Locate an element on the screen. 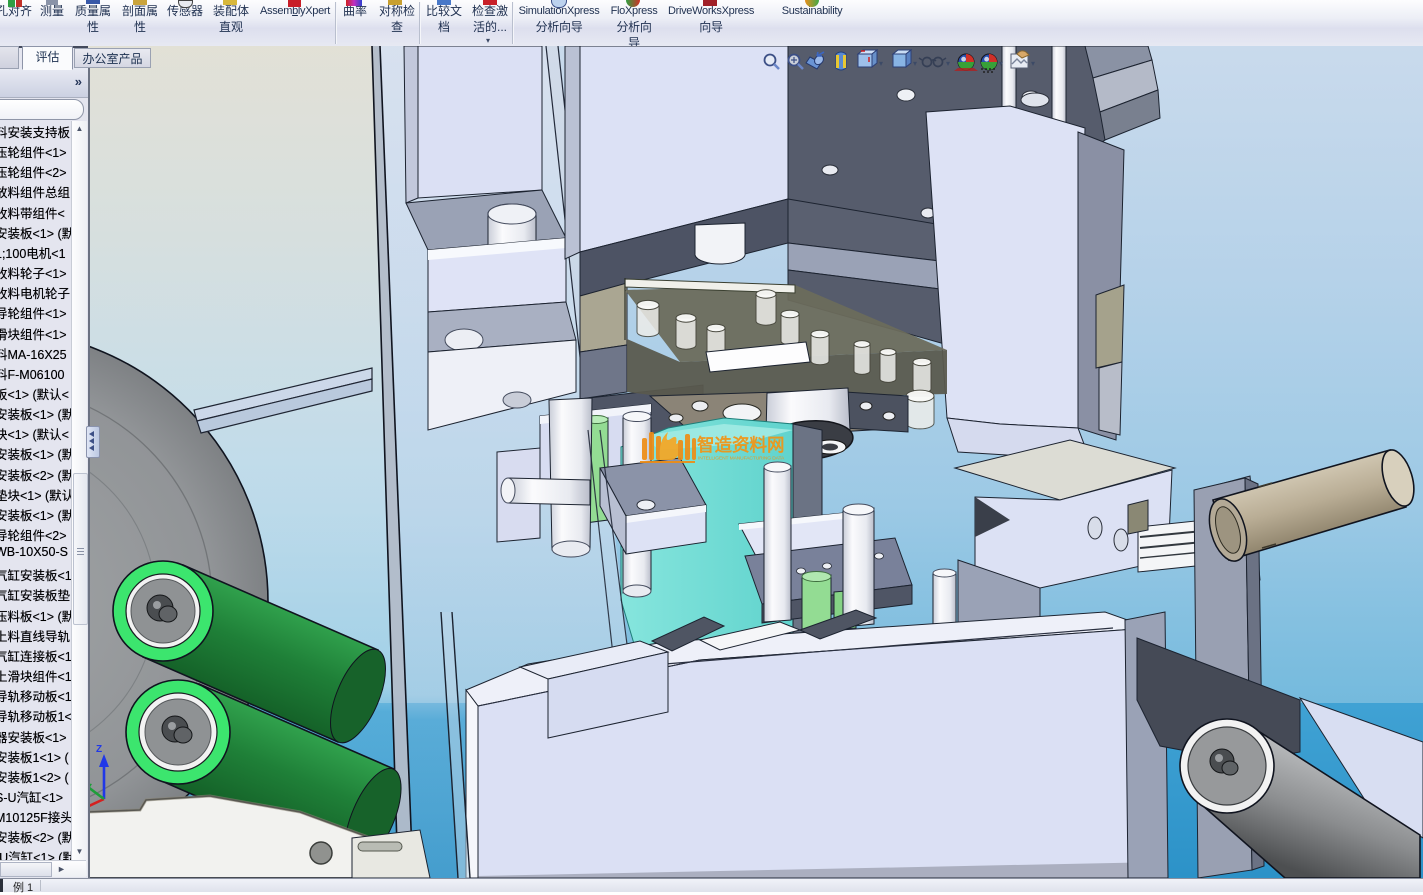  svg-text: 智造资料网 is located at coordinates (741, 445).